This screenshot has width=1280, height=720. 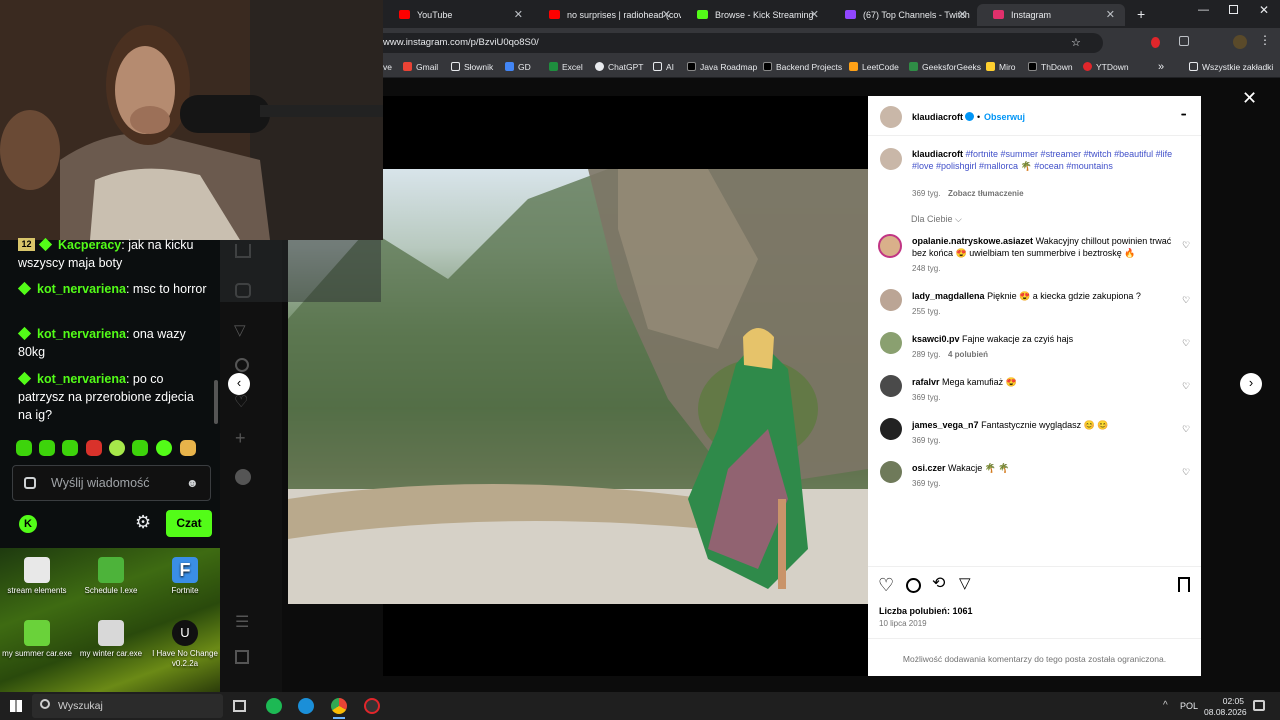 I want to click on follow-button: Obserwuj, so click(x=1004, y=117).